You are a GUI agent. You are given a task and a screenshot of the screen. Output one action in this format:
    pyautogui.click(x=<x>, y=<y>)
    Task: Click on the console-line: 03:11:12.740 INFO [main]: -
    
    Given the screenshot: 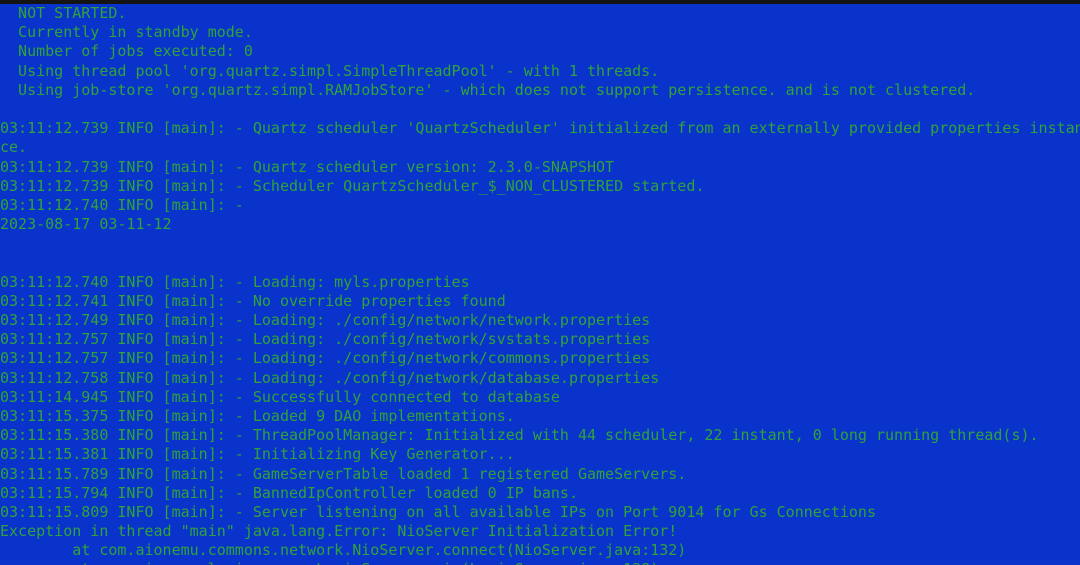 What is the action you would take?
    pyautogui.click(x=126, y=204)
    